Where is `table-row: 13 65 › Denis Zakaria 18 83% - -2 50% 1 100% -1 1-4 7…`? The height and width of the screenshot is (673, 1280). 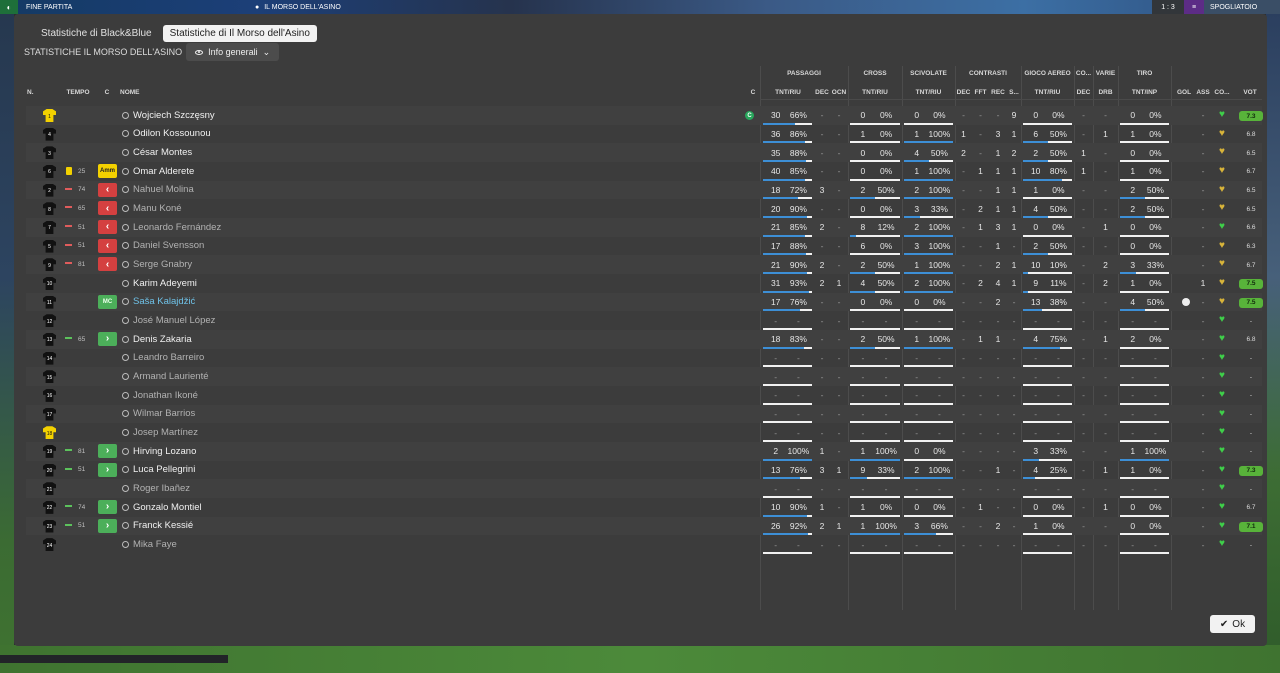 table-row: 13 65 › Denis Zakaria 18 83% - -2 50% 1 100% -1 1-4 7… is located at coordinates (644, 339).